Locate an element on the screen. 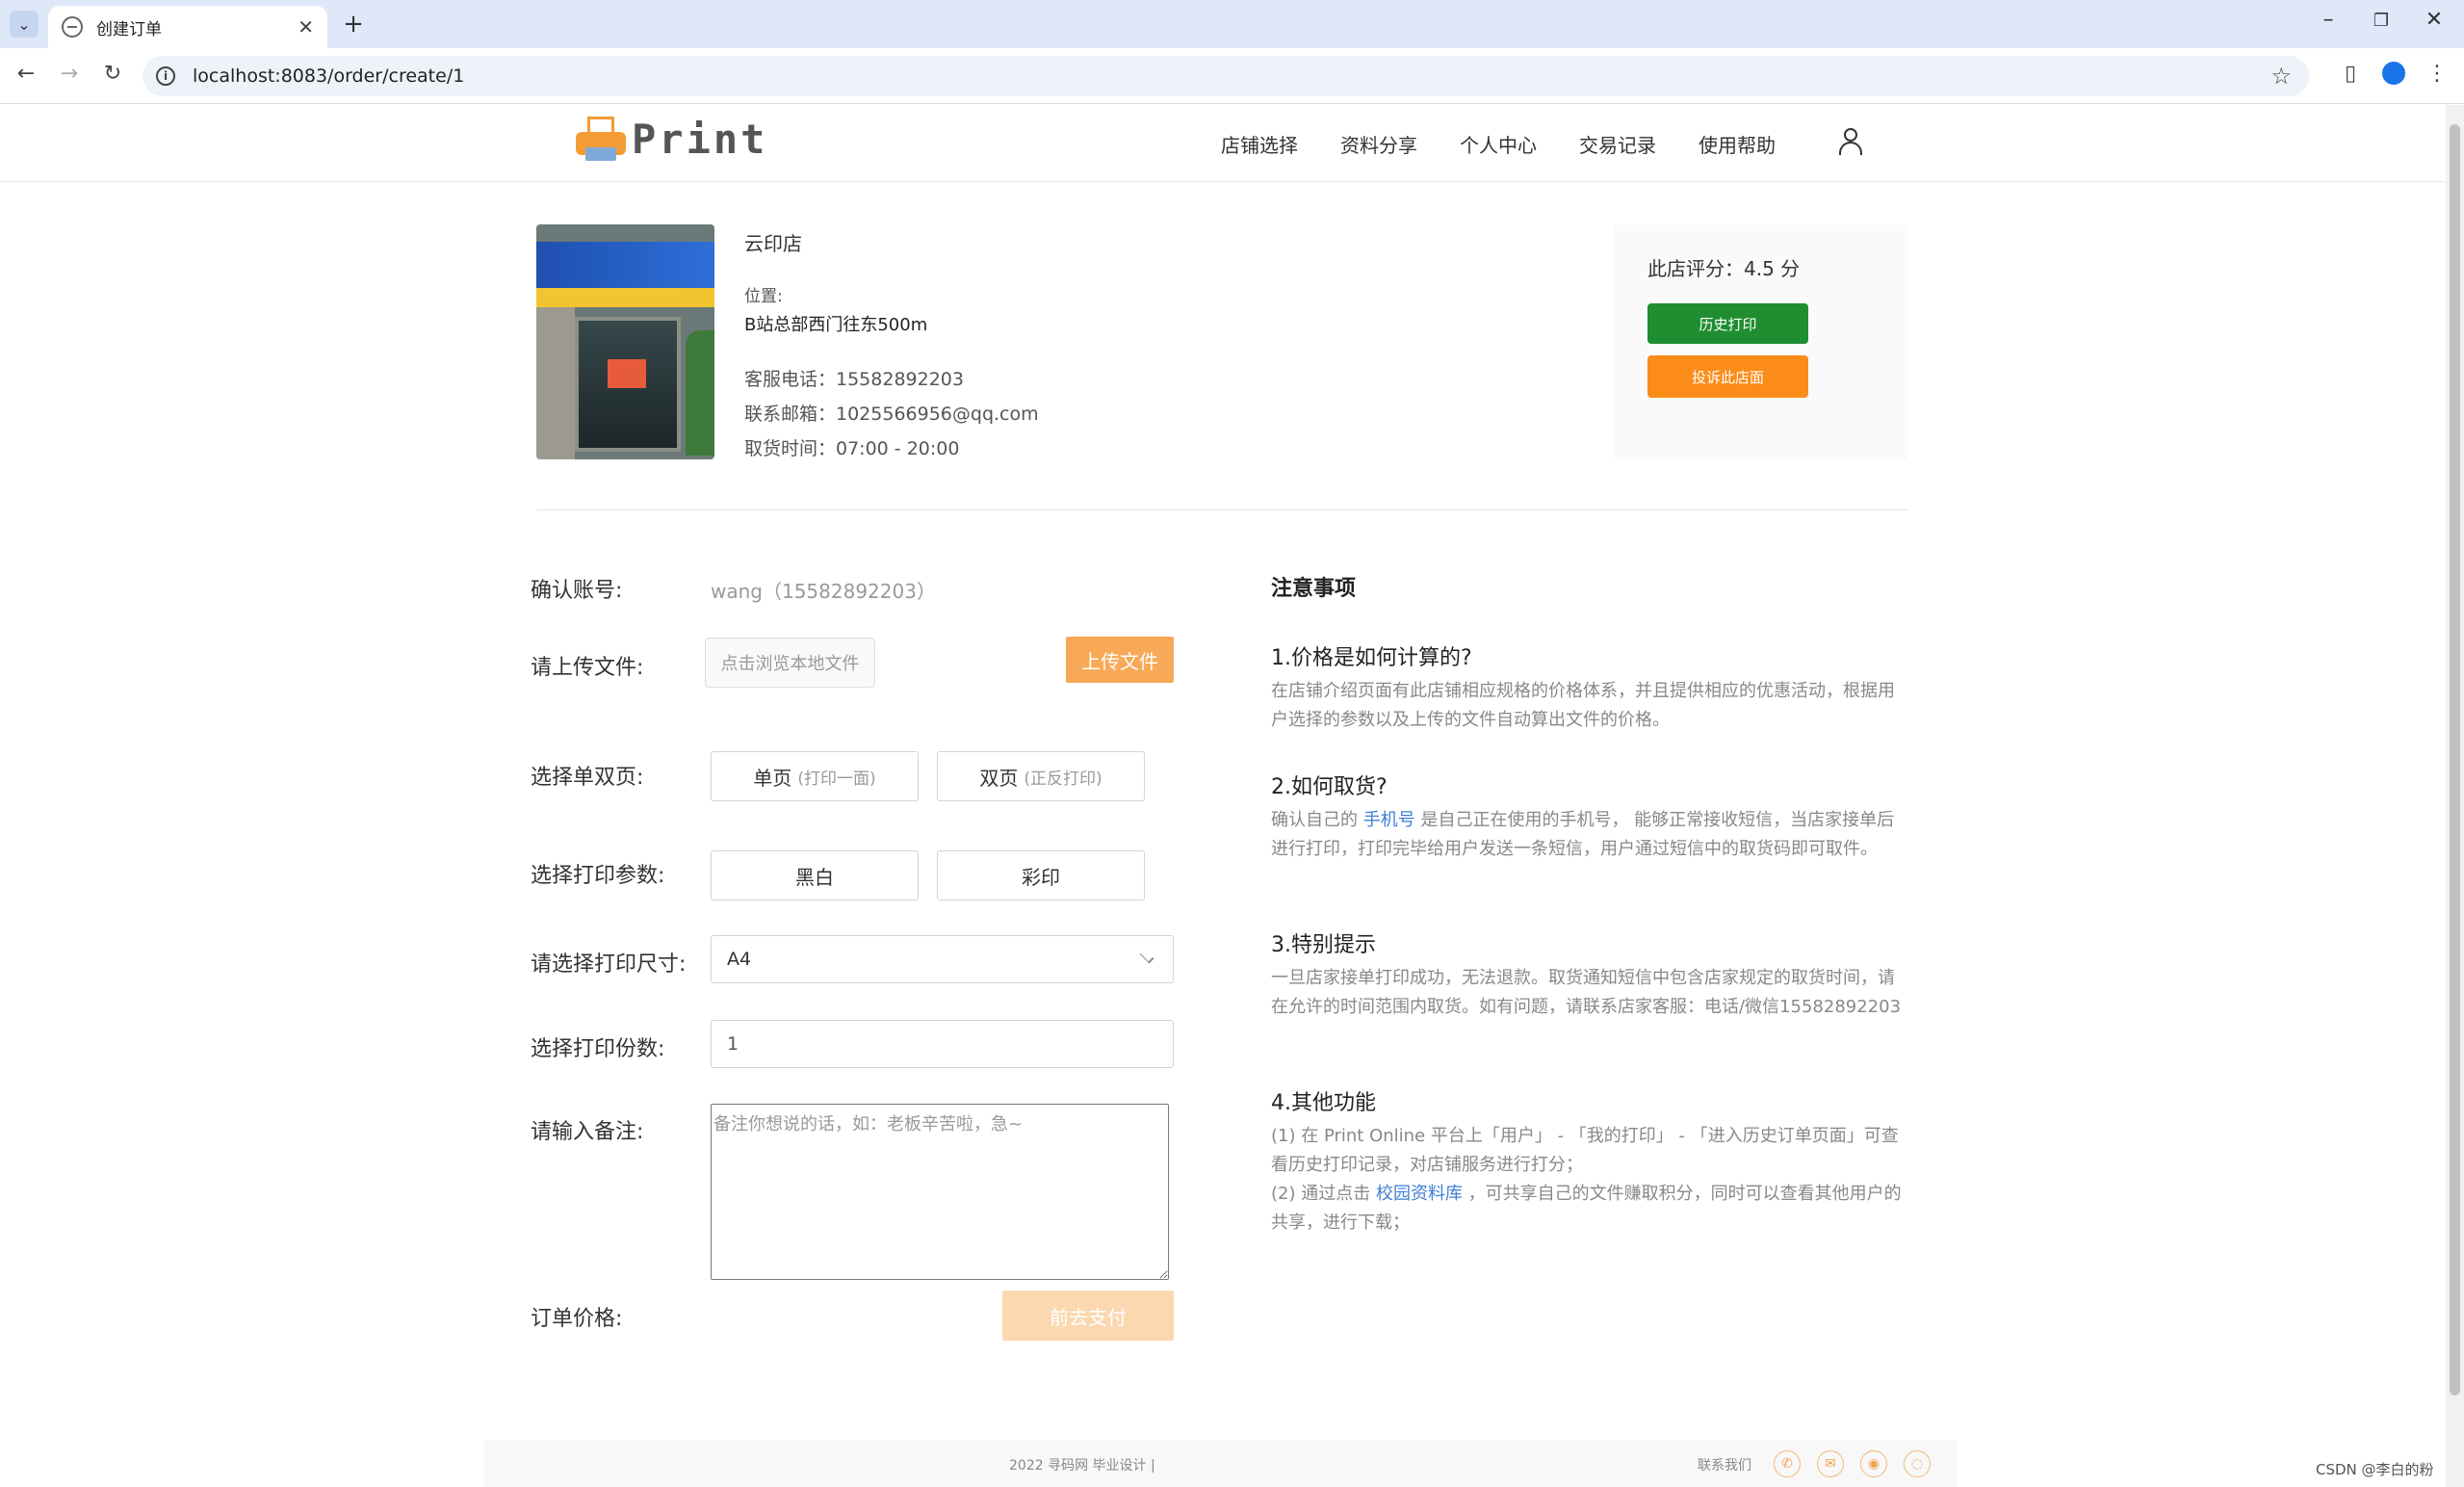  side-panel-icon: ▯ is located at coordinates (2350, 74).